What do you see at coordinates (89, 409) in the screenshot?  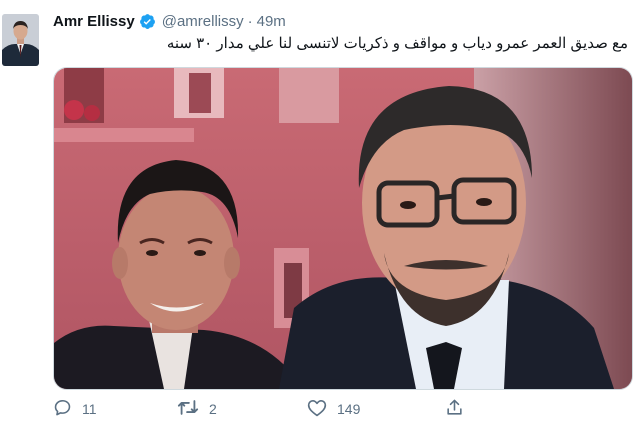 I see `reply-count: 11` at bounding box center [89, 409].